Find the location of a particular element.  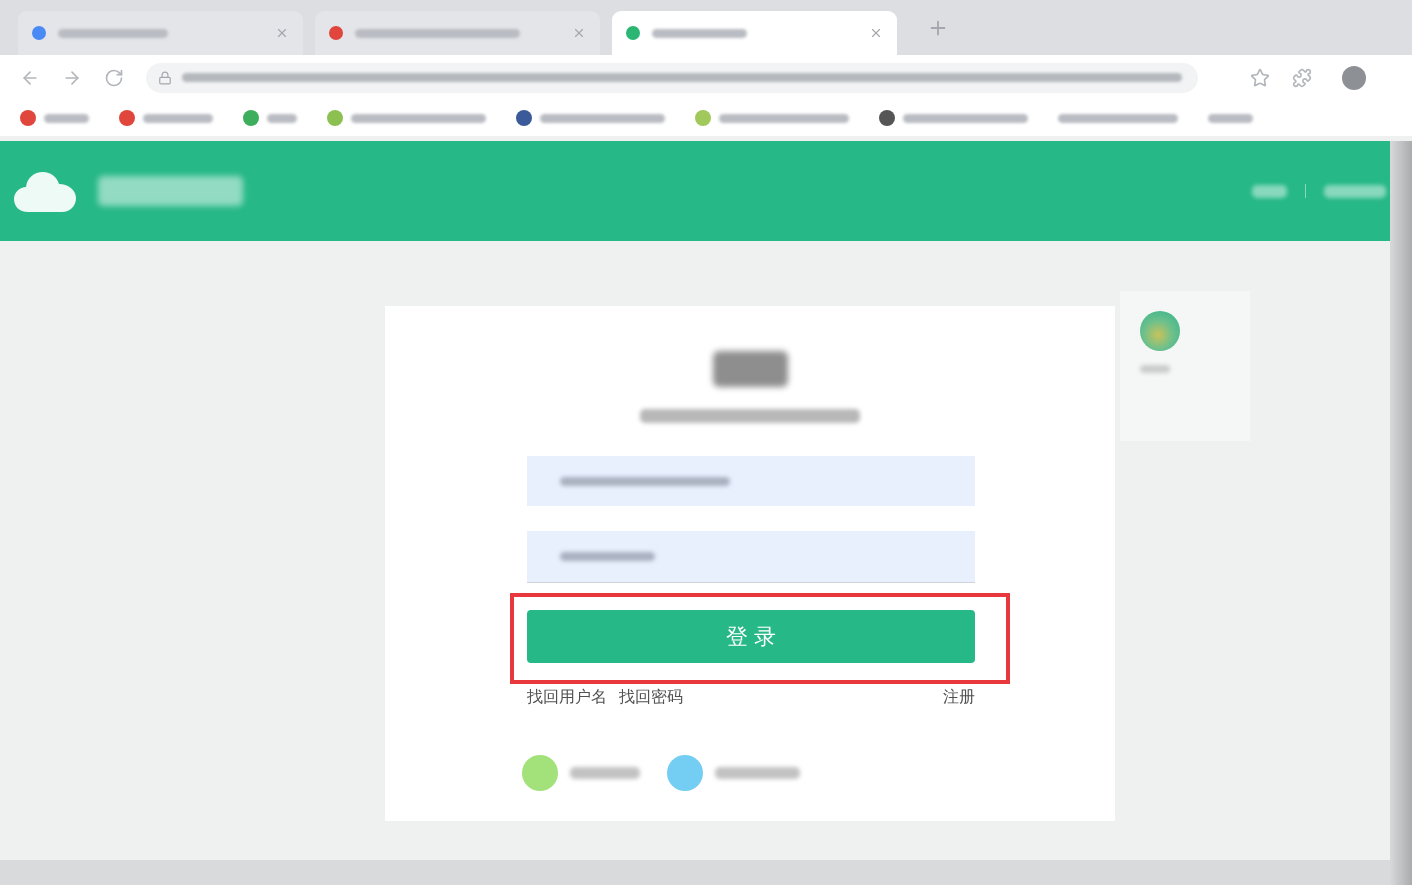

recover-link: 找回用户名 is located at coordinates (567, 697).